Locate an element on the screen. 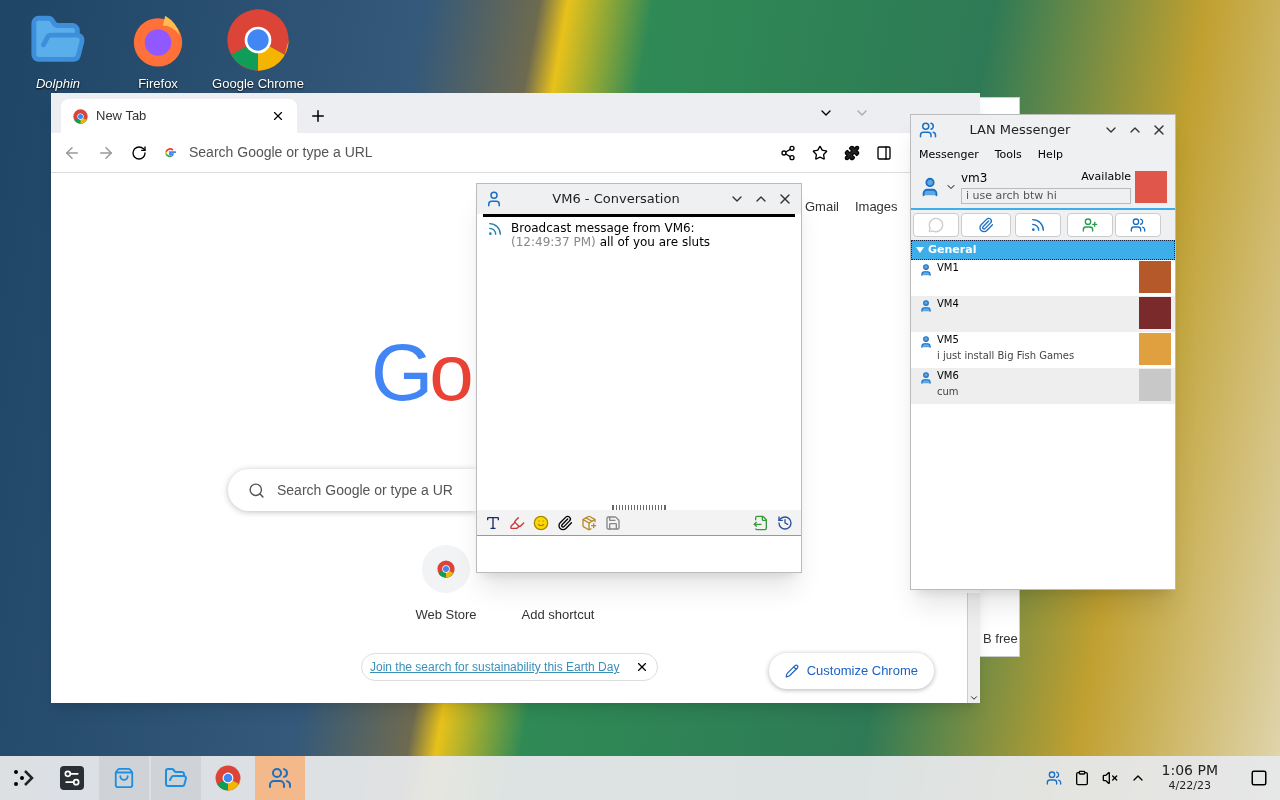 The width and height of the screenshot is (1280, 800). contact-name: VM5 is located at coordinates (948, 340).